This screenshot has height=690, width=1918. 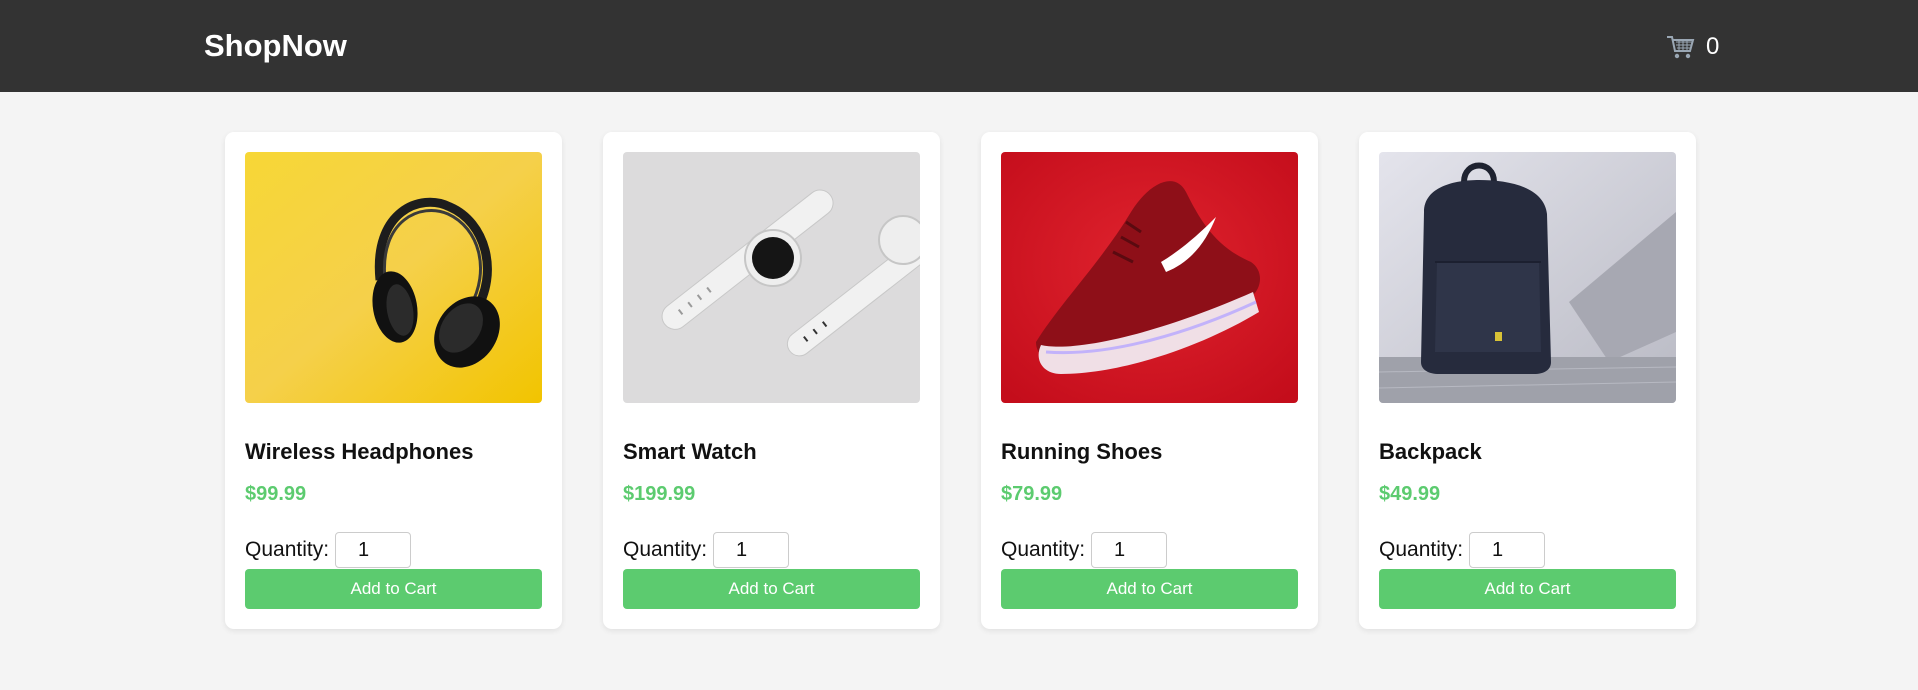 I want to click on product-name: Smart Watch, so click(x=690, y=451).